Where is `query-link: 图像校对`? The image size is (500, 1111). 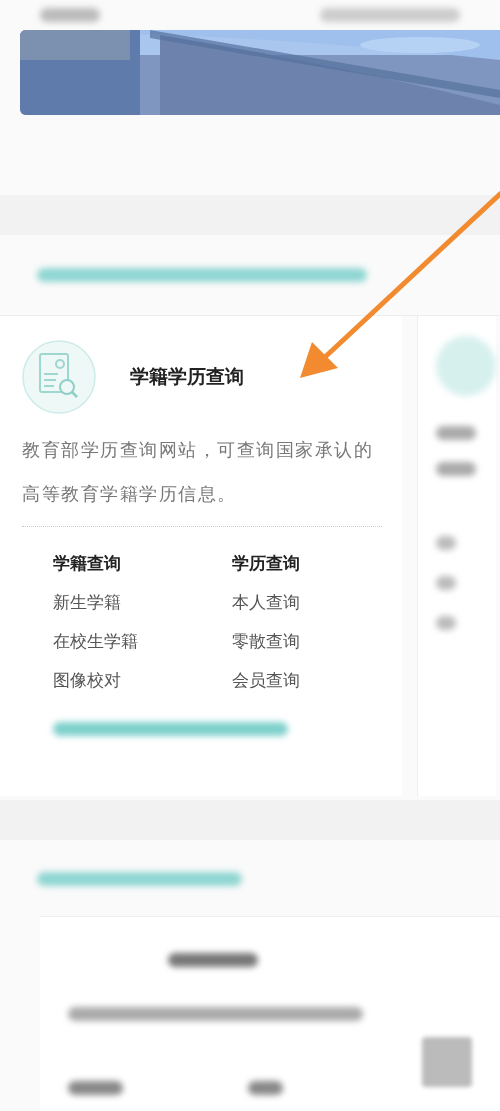
query-link: 图像校对 is located at coordinates (87, 680).